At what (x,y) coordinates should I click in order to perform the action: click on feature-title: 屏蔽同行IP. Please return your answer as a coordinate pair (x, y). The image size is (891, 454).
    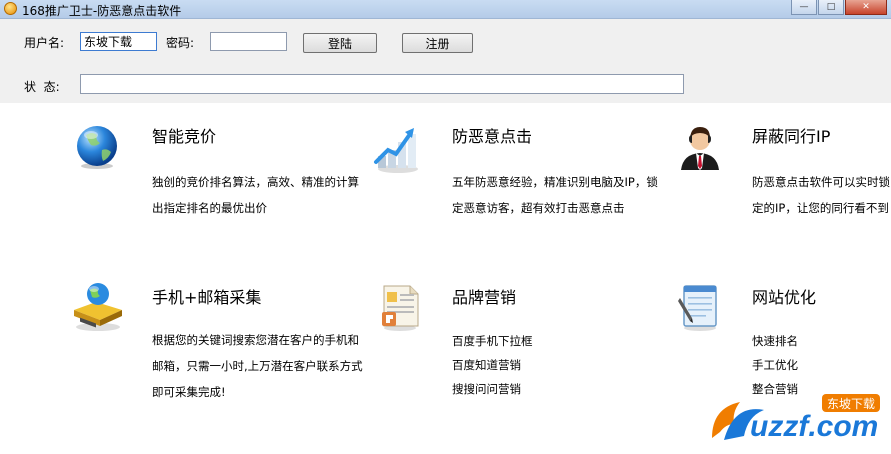
    Looking at the image, I should click on (791, 136).